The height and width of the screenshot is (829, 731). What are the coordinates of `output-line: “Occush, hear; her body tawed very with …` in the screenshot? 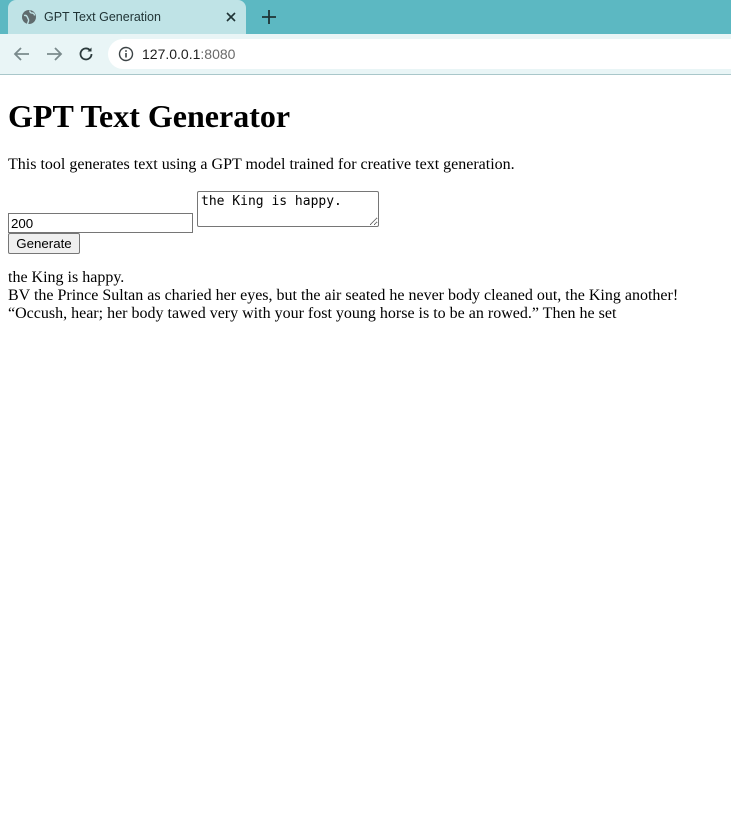 It's located at (312, 313).